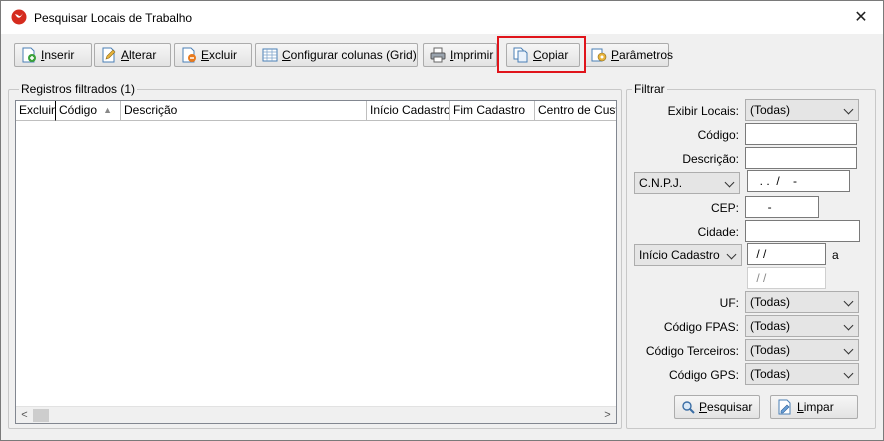 The image size is (884, 441). Describe the element at coordinates (724, 208) in the screenshot. I see `cep-label: CEP:` at that location.